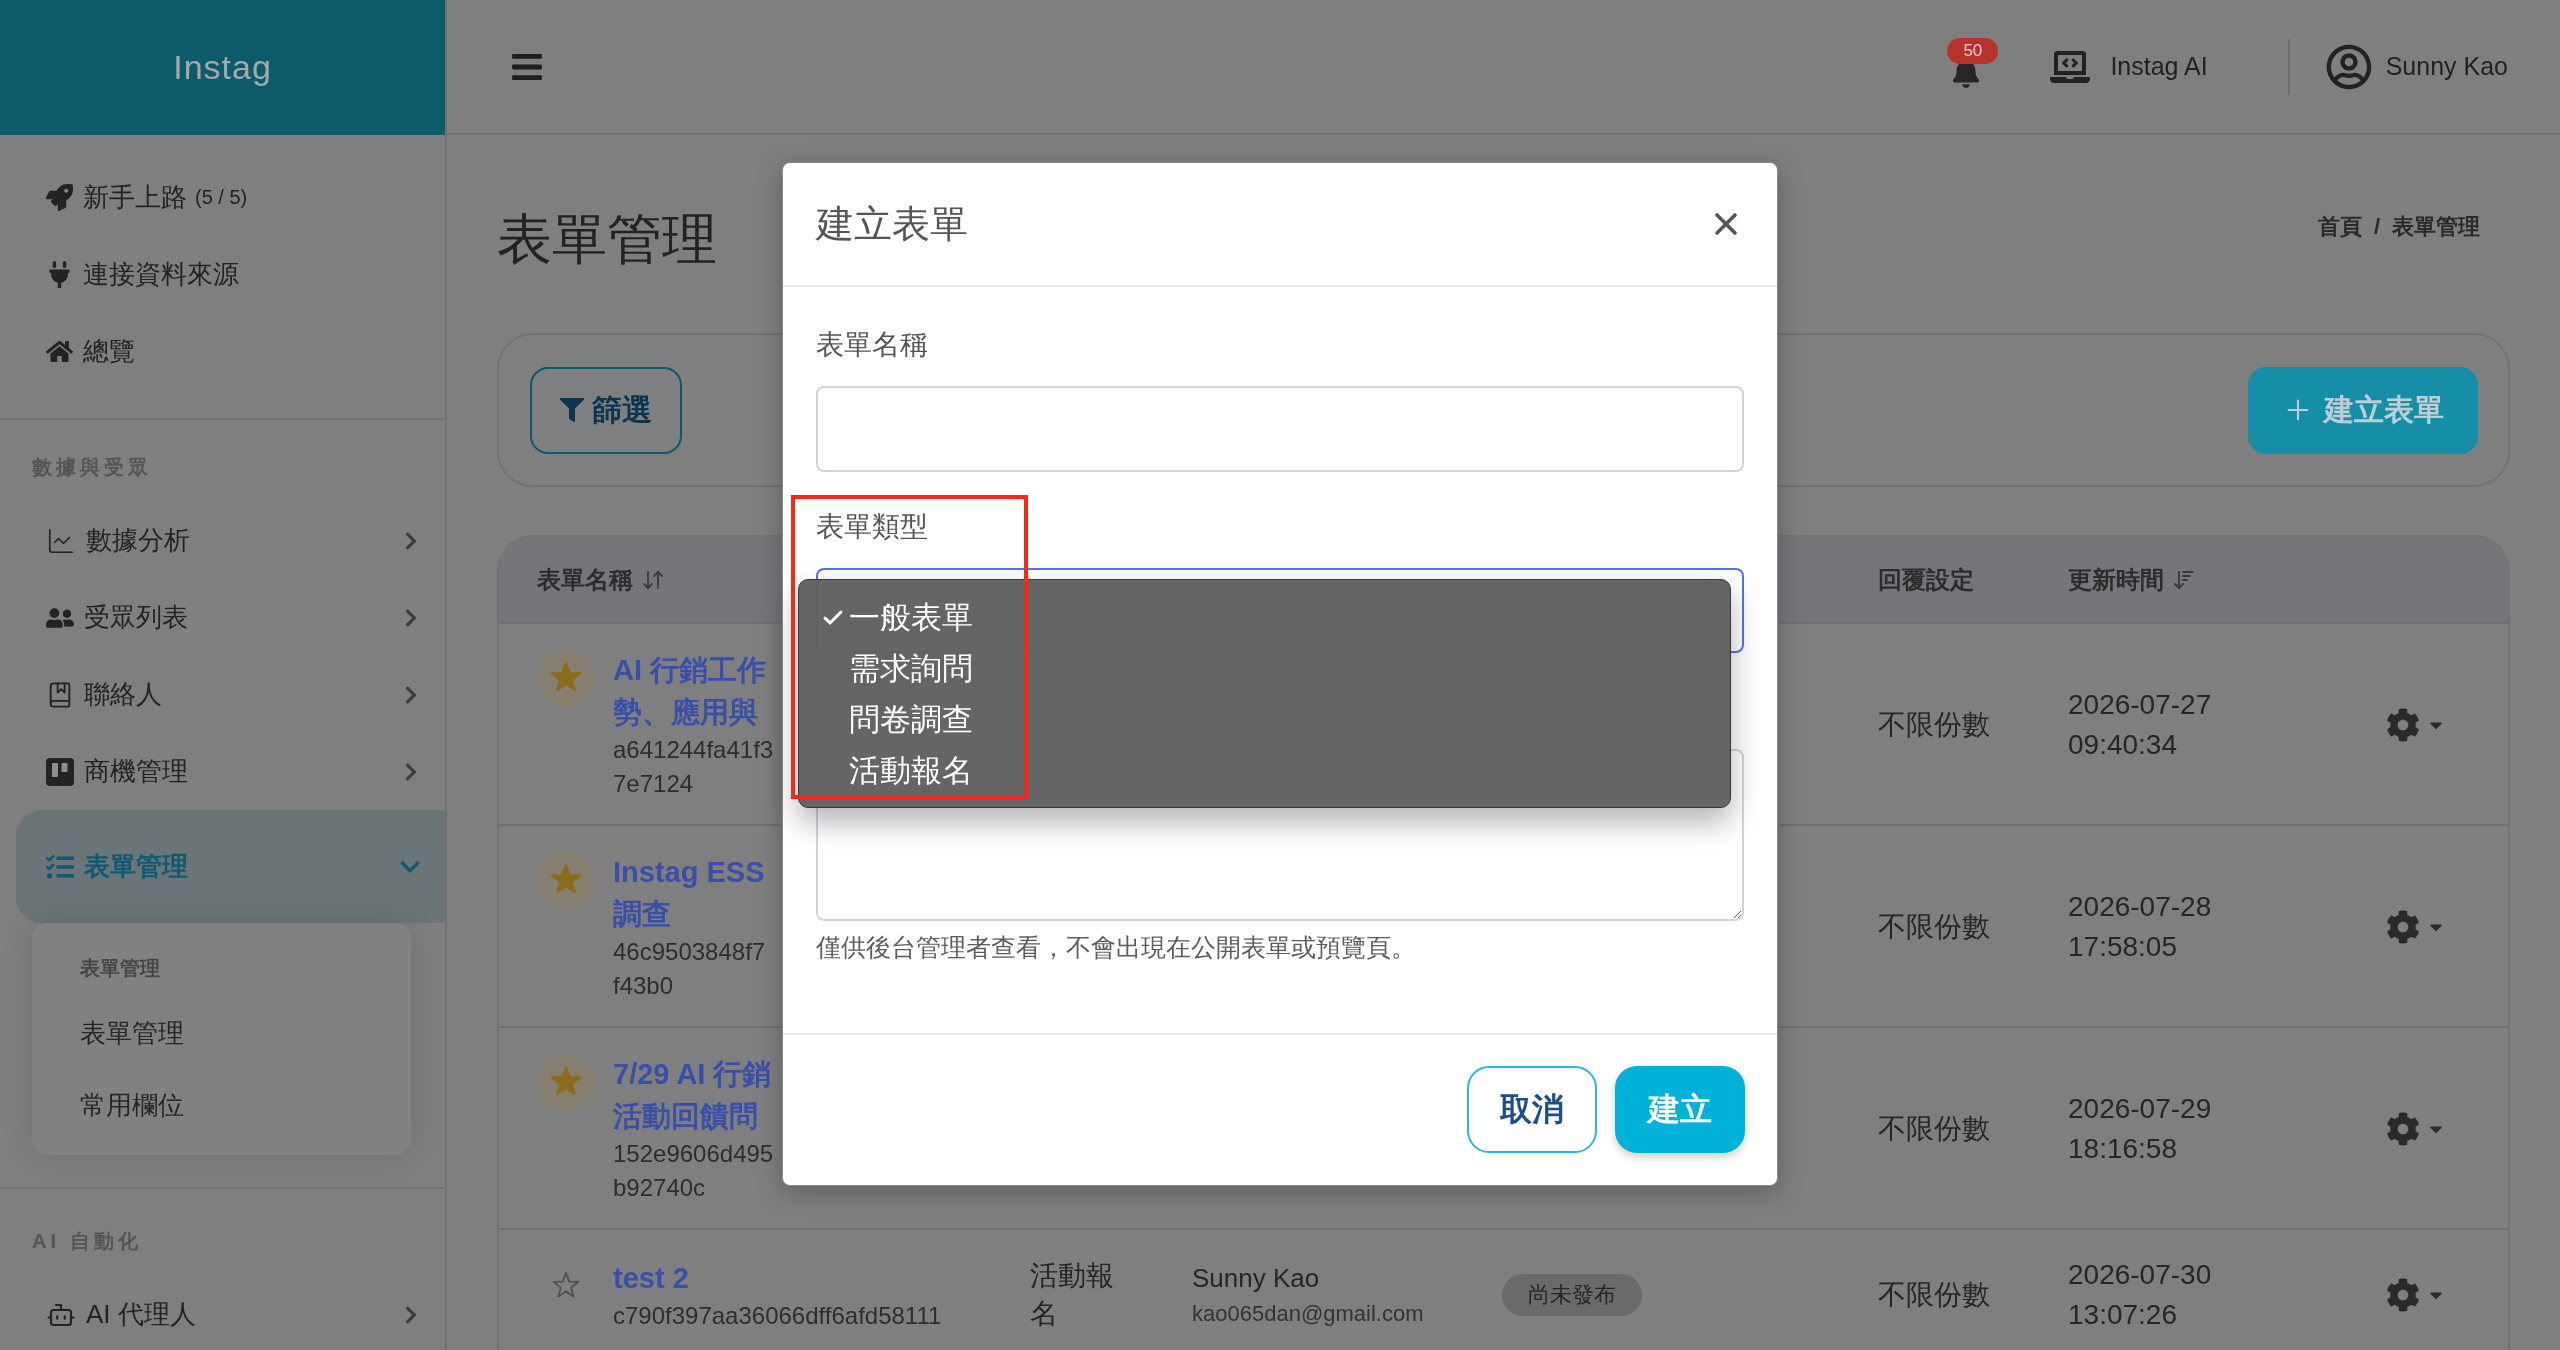  What do you see at coordinates (777, 1316) in the screenshot?
I see `form-id-text: c790f397aa36066dff6afd58111` at bounding box center [777, 1316].